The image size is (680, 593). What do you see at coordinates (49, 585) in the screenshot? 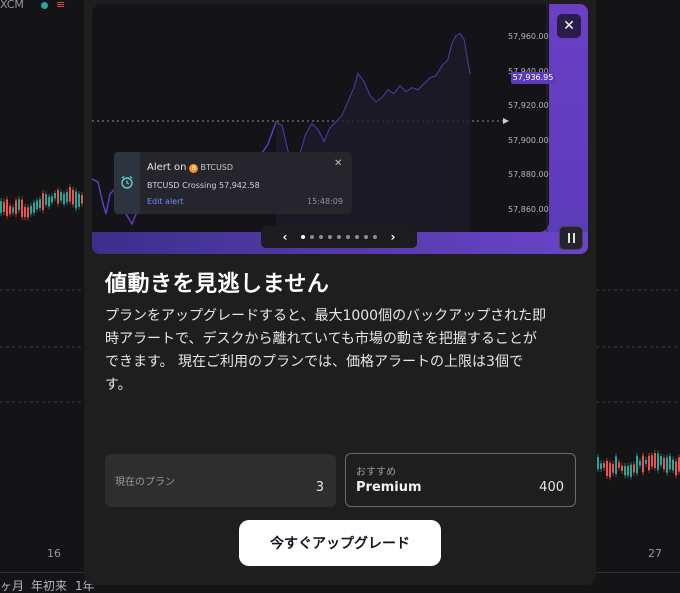
I see `range-button-ytd: 年初来` at bounding box center [49, 585].